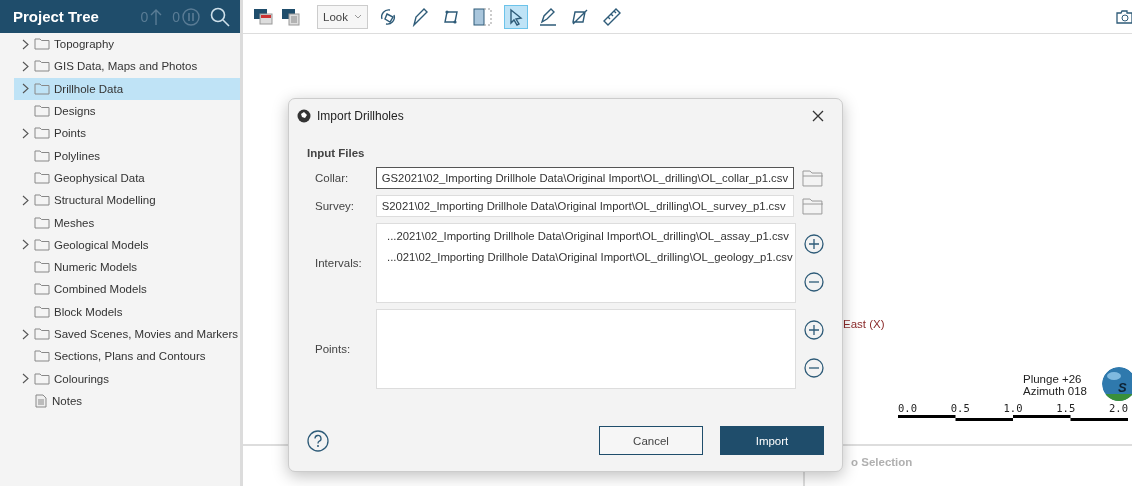 This screenshot has width=1132, height=486. I want to click on intervals-list: ...2021\02_Importing Drillhole Data\Original Import\OL_drilling\OL_assay_p1.csv ...021\02_Importing Drillhole Data\Original Import\OL_drilling\OL_geology_p1.csv, so click(586, 263).